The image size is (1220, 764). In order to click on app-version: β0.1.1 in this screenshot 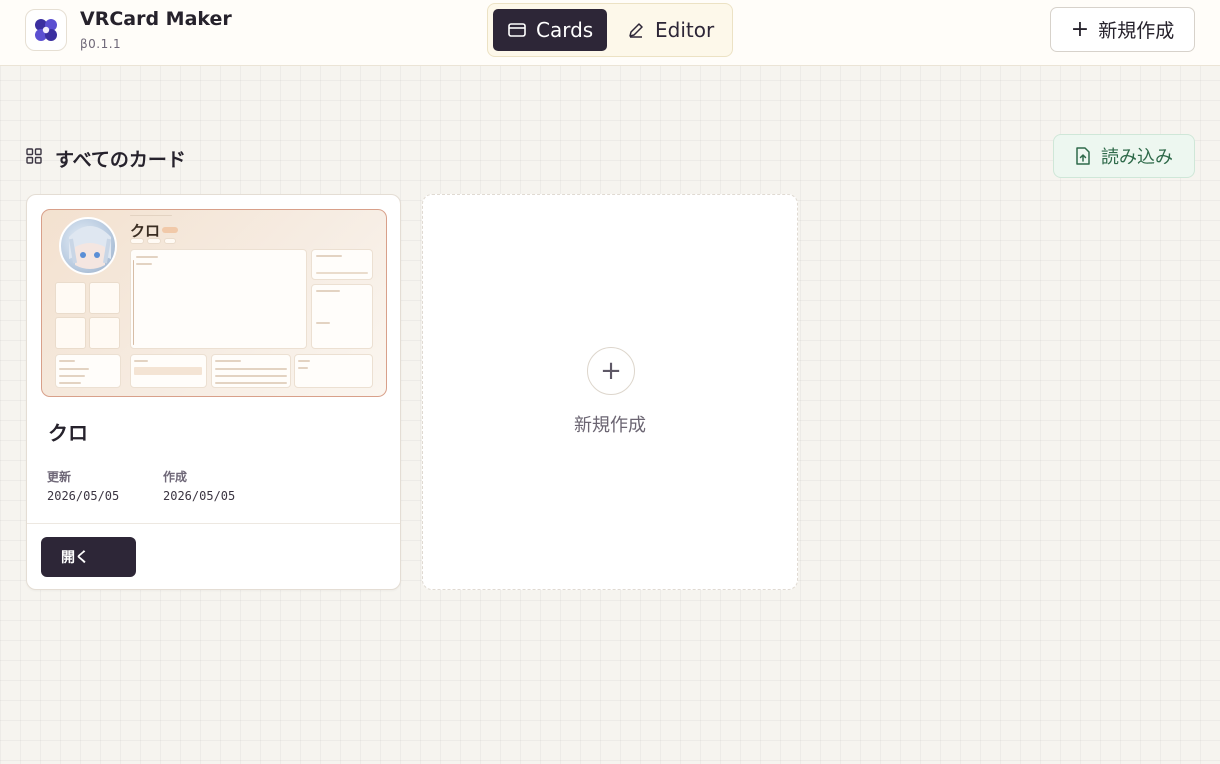, I will do `click(101, 44)`.